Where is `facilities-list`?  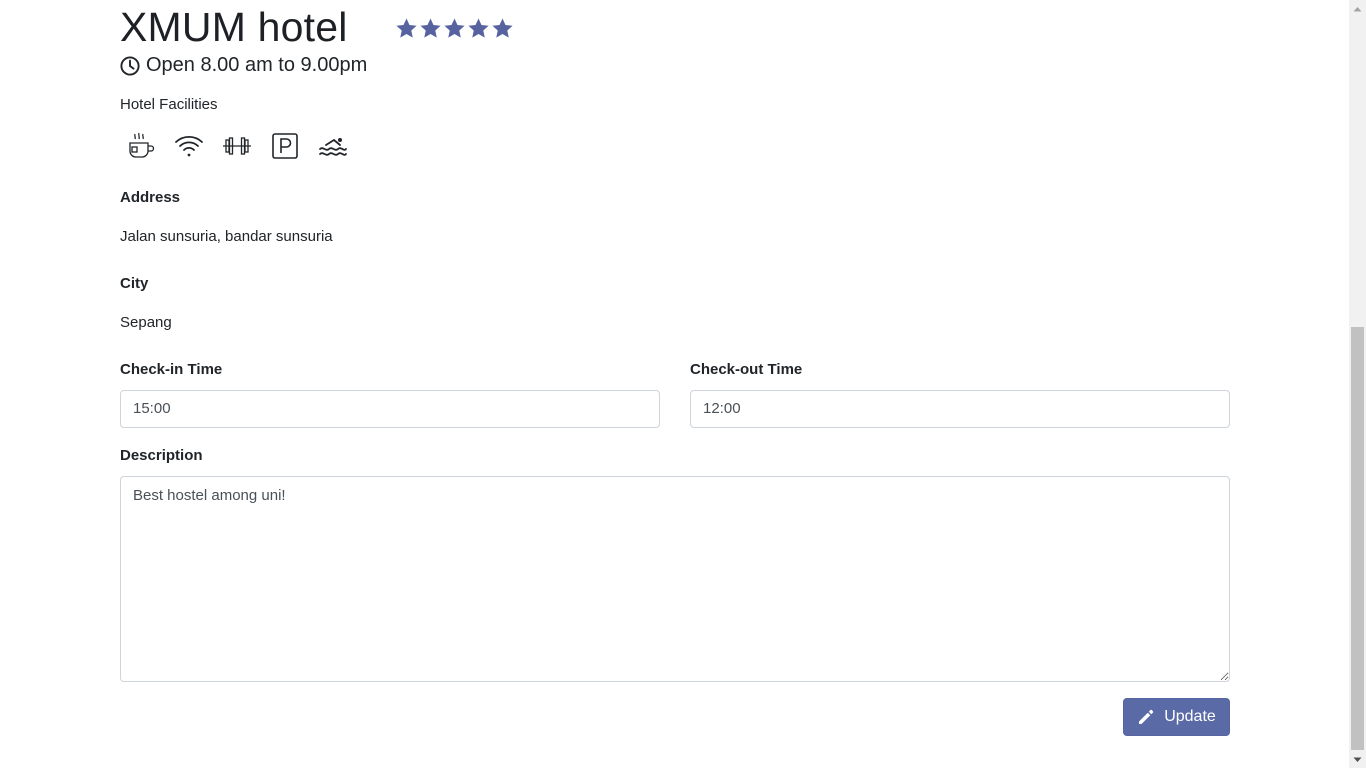
facilities-list is located at coordinates (237, 146).